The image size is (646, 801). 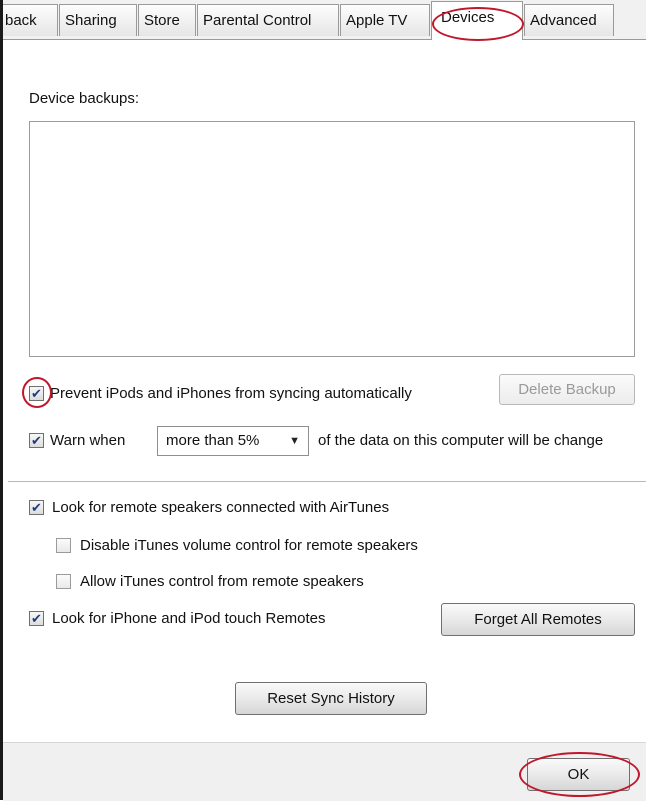 I want to click on tab-label: Devices, so click(x=468, y=17).